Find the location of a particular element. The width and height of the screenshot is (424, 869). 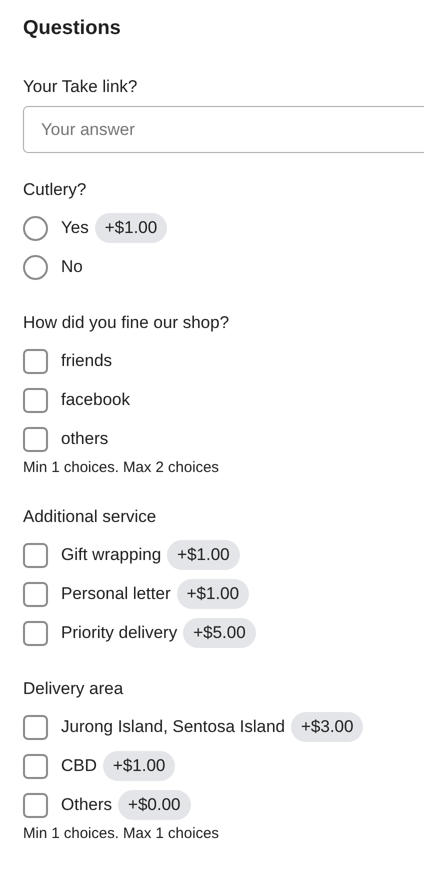

option-label: Yes is located at coordinates (75, 228).